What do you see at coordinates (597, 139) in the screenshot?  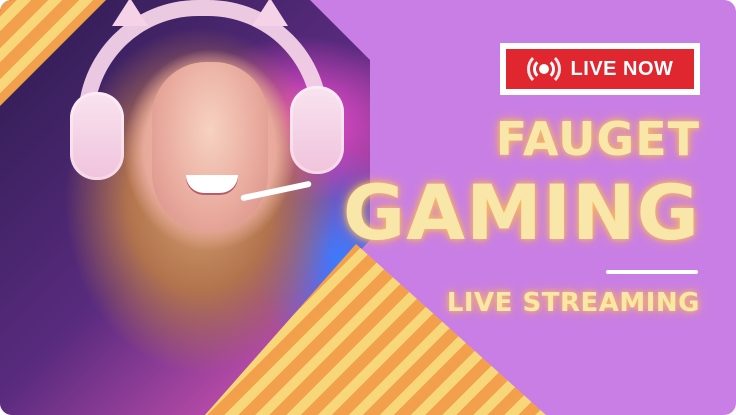 I see `brand-title-line-1: FAUGET` at bounding box center [597, 139].